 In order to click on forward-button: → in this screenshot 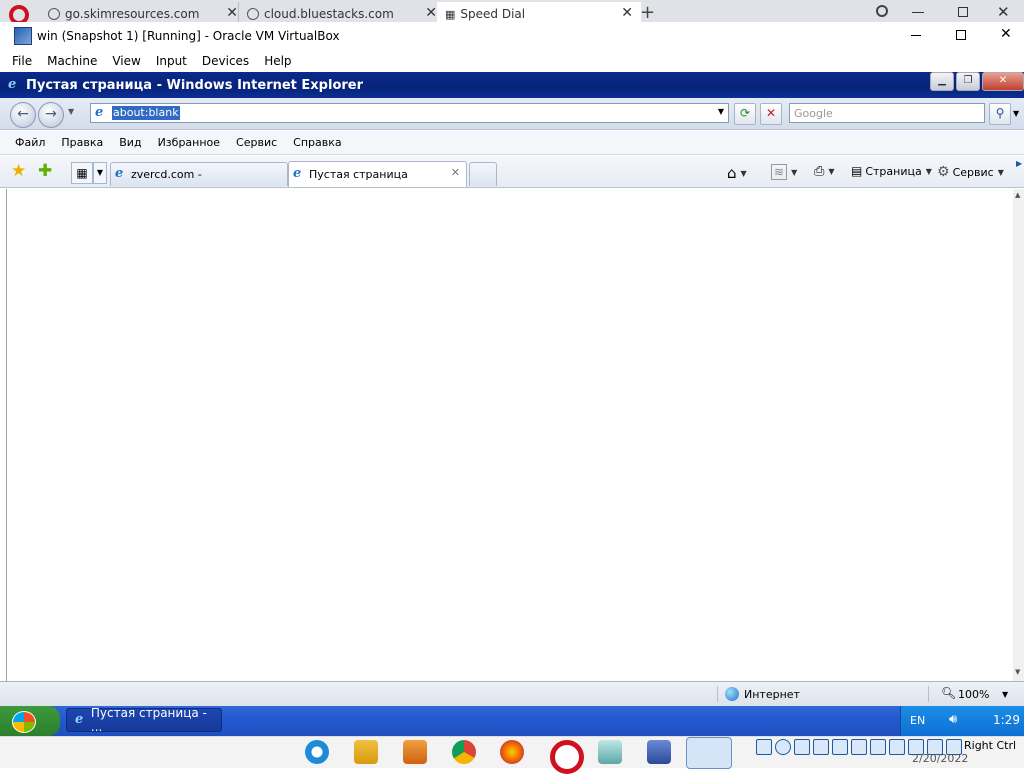, I will do `click(51, 115)`.